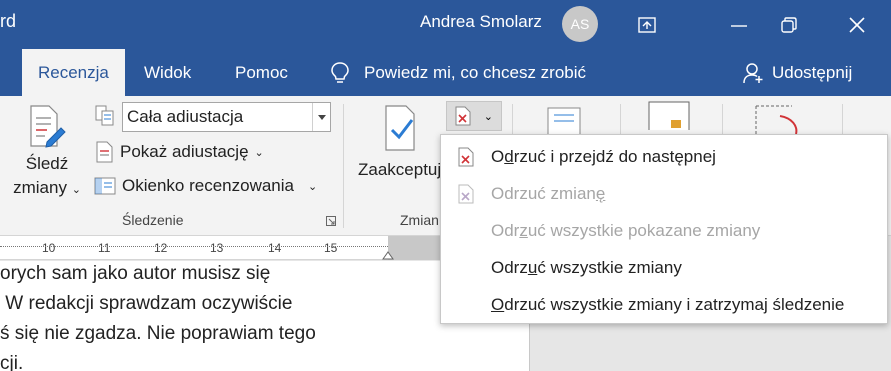 The height and width of the screenshot is (371, 891). I want to click on ribbon-display-icon, so click(647, 24).